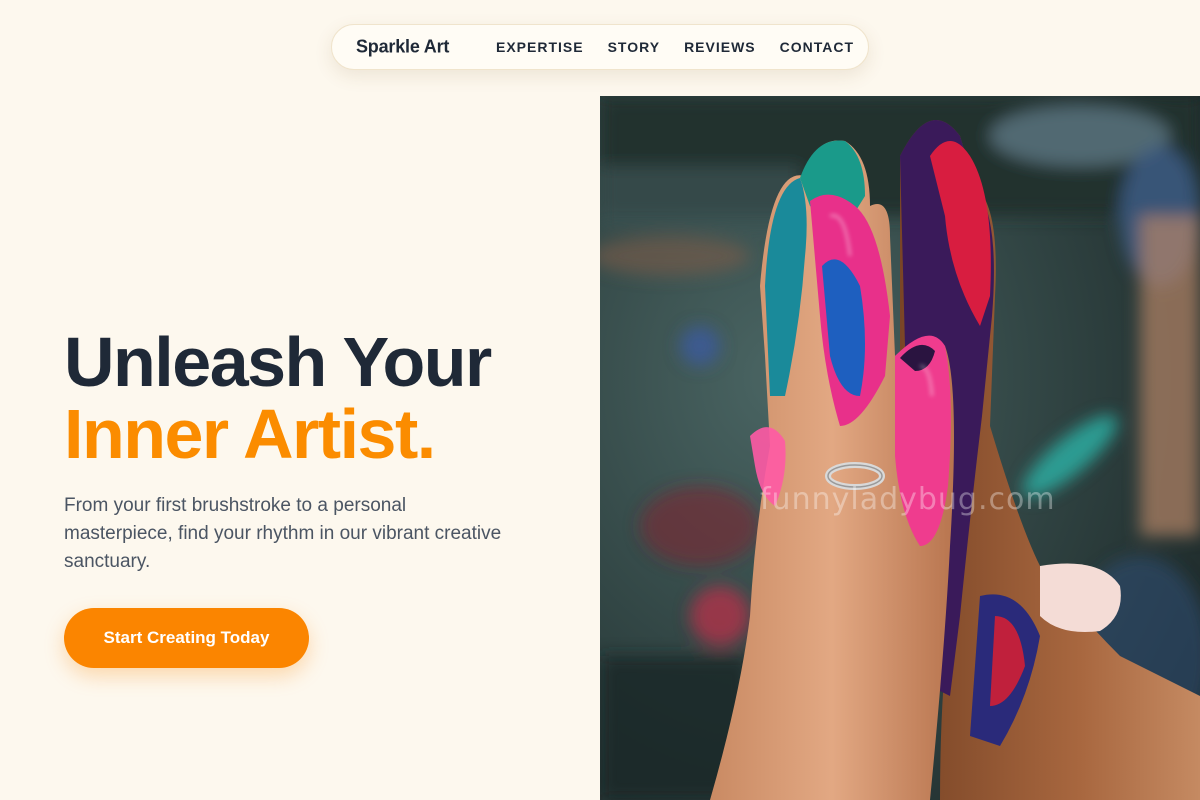 The image size is (1200, 800). What do you see at coordinates (250, 434) in the screenshot?
I see `hero-title-line2: Inner Artist.` at bounding box center [250, 434].